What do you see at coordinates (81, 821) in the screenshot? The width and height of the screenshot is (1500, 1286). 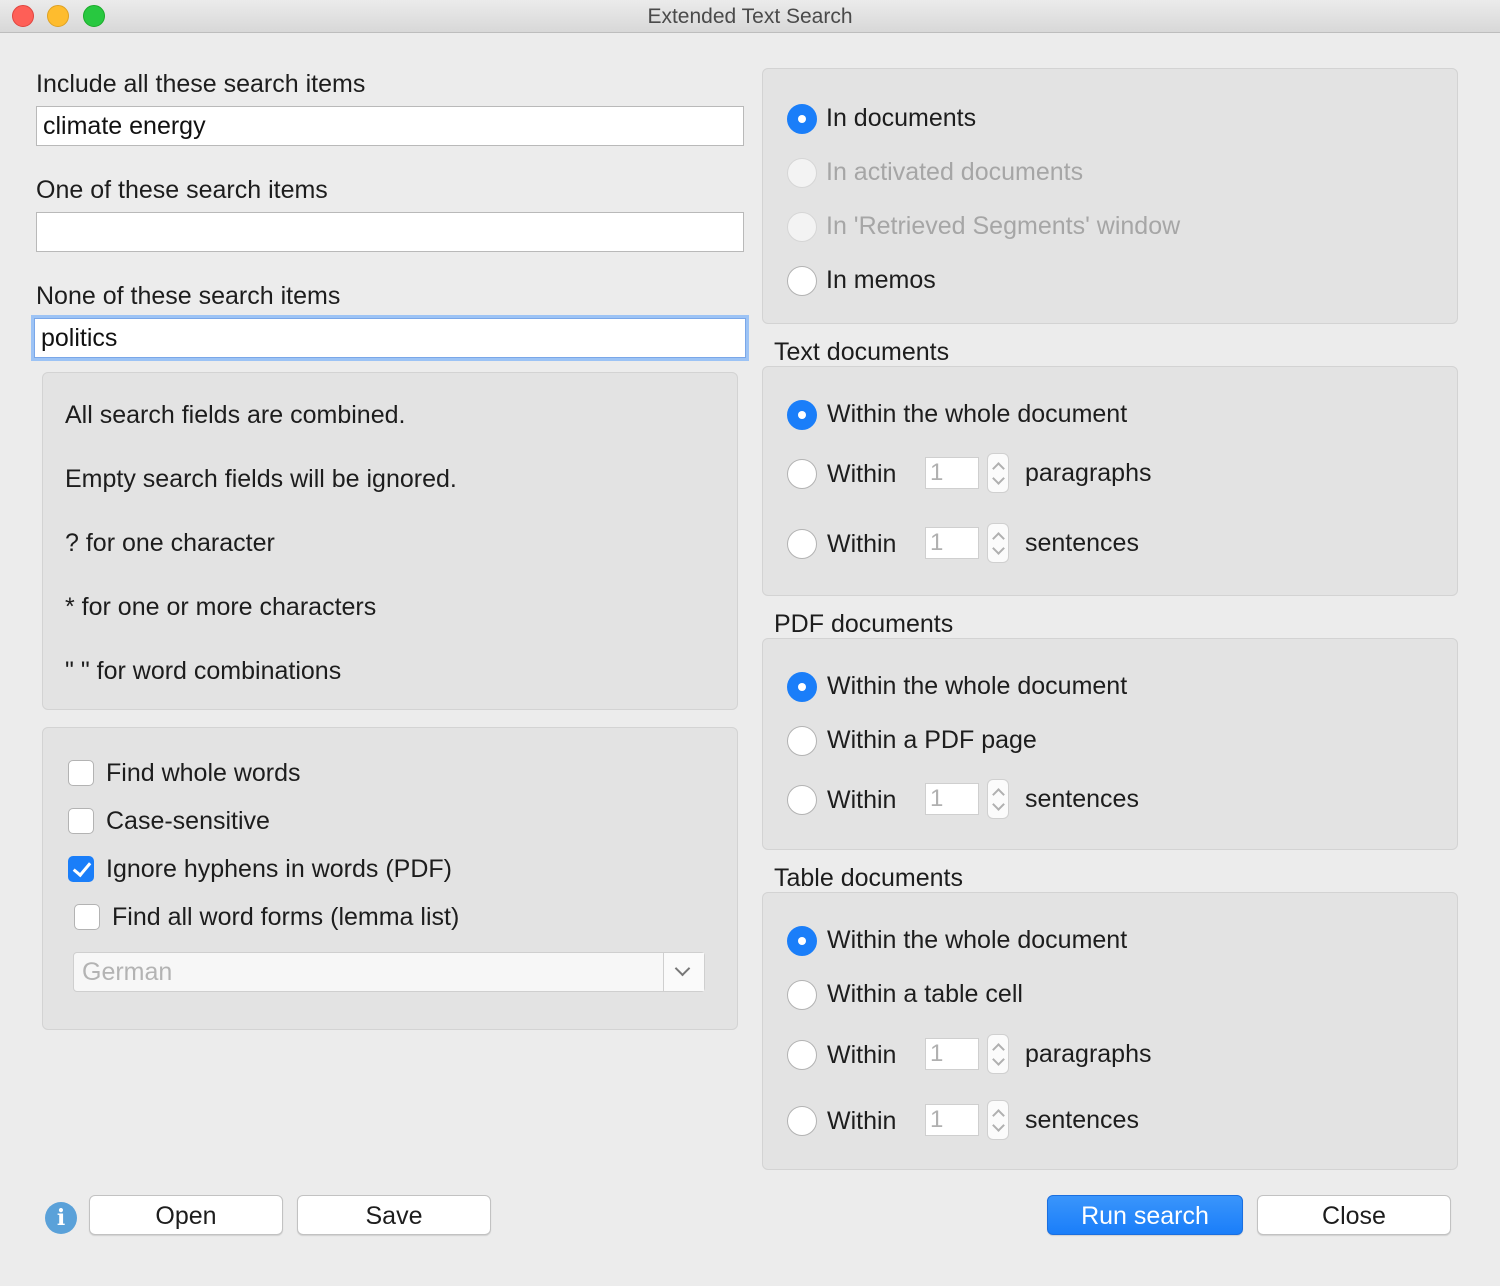 I see `case-sensitive-checkbox` at bounding box center [81, 821].